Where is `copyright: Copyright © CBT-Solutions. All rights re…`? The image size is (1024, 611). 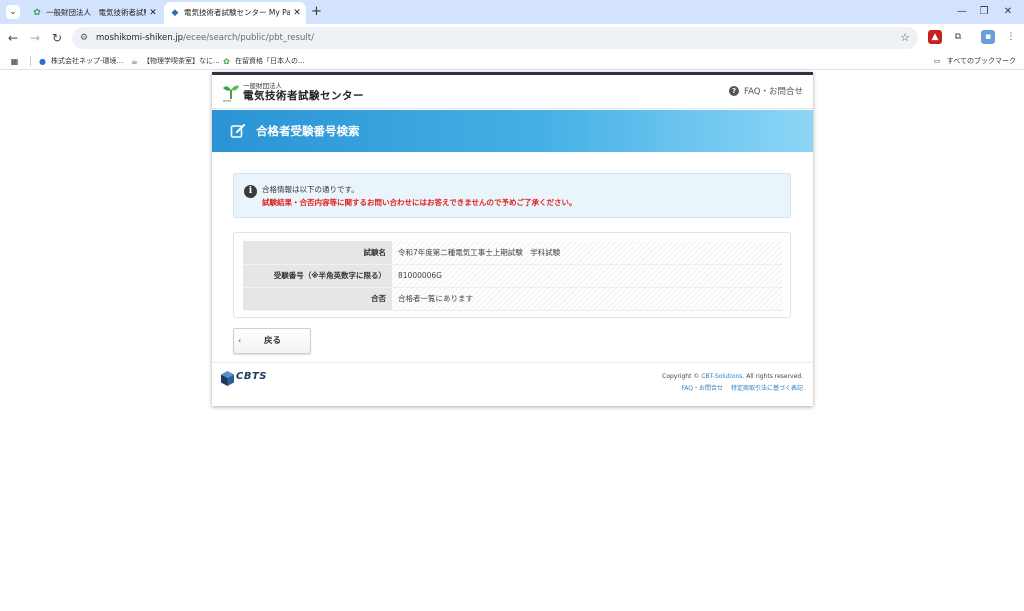 copyright: Copyright © CBT-Solutions. All rights re… is located at coordinates (732, 376).